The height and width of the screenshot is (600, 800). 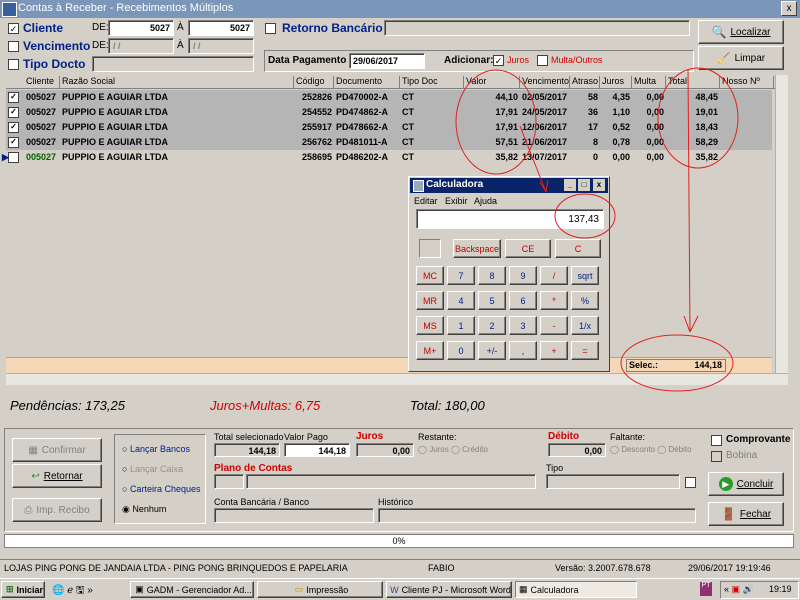 I want to click on grid-horizontal-scrollbar, so click(x=397, y=379).